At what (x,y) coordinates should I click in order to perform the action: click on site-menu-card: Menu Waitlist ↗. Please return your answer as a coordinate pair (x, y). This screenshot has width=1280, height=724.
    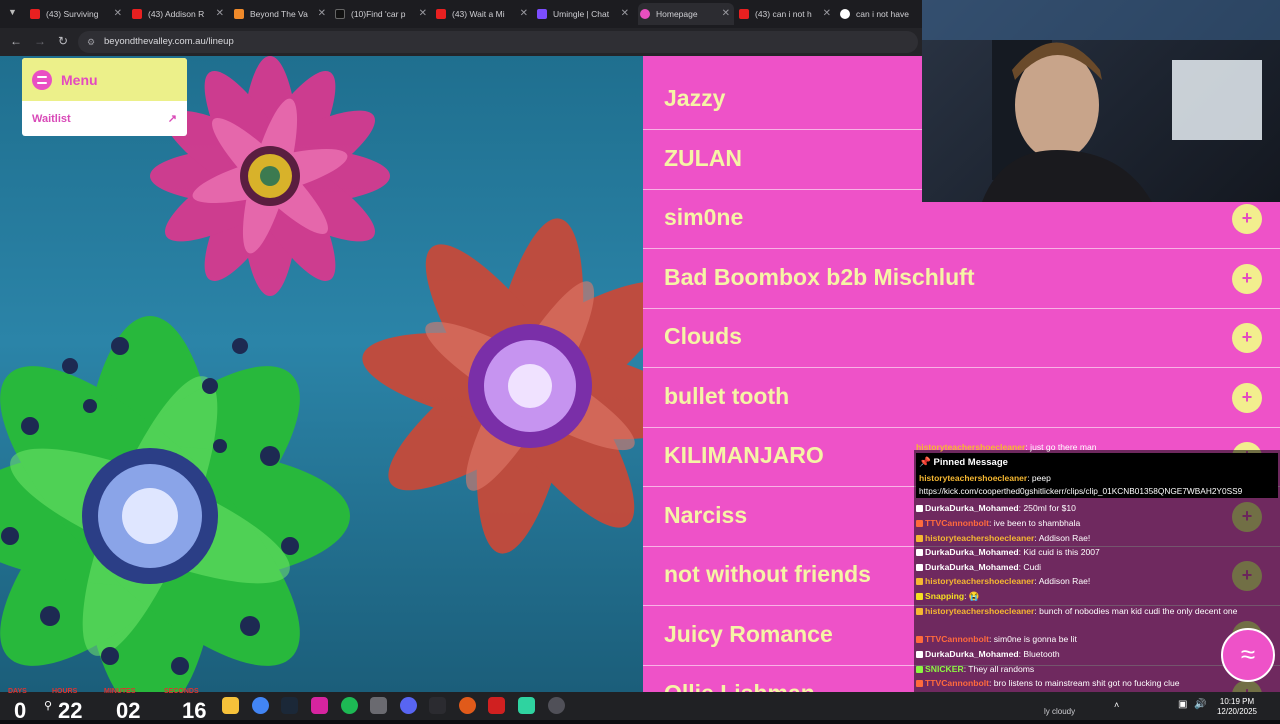
    Looking at the image, I should click on (104, 97).